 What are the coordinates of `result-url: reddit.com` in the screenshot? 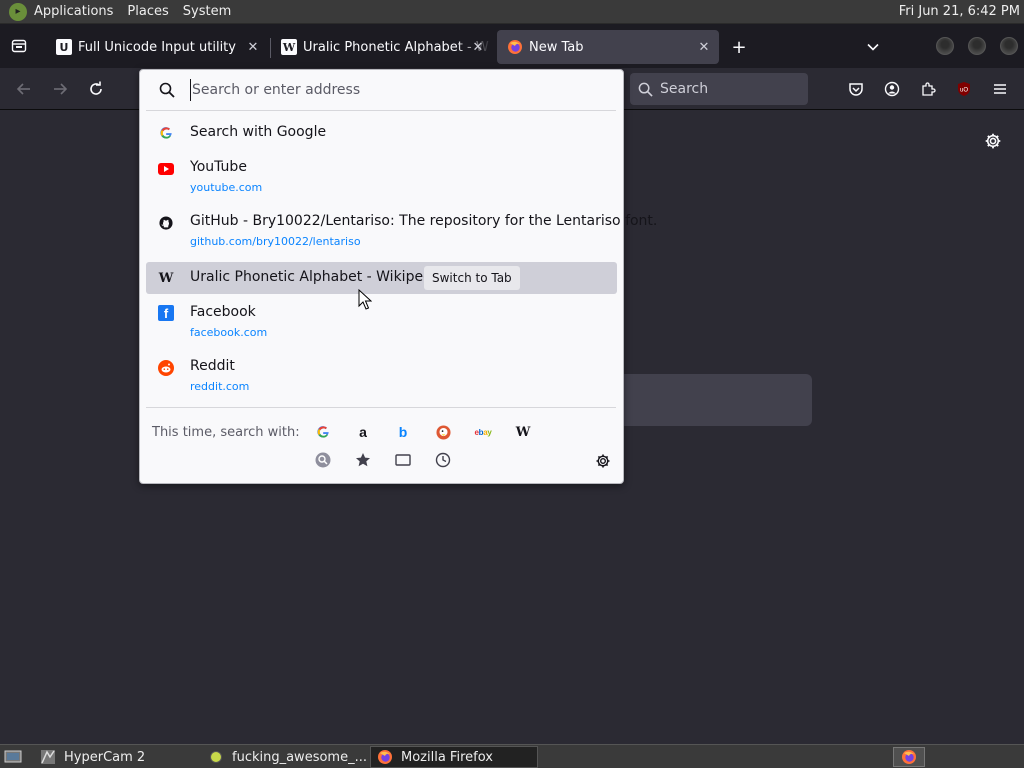 It's located at (220, 386).